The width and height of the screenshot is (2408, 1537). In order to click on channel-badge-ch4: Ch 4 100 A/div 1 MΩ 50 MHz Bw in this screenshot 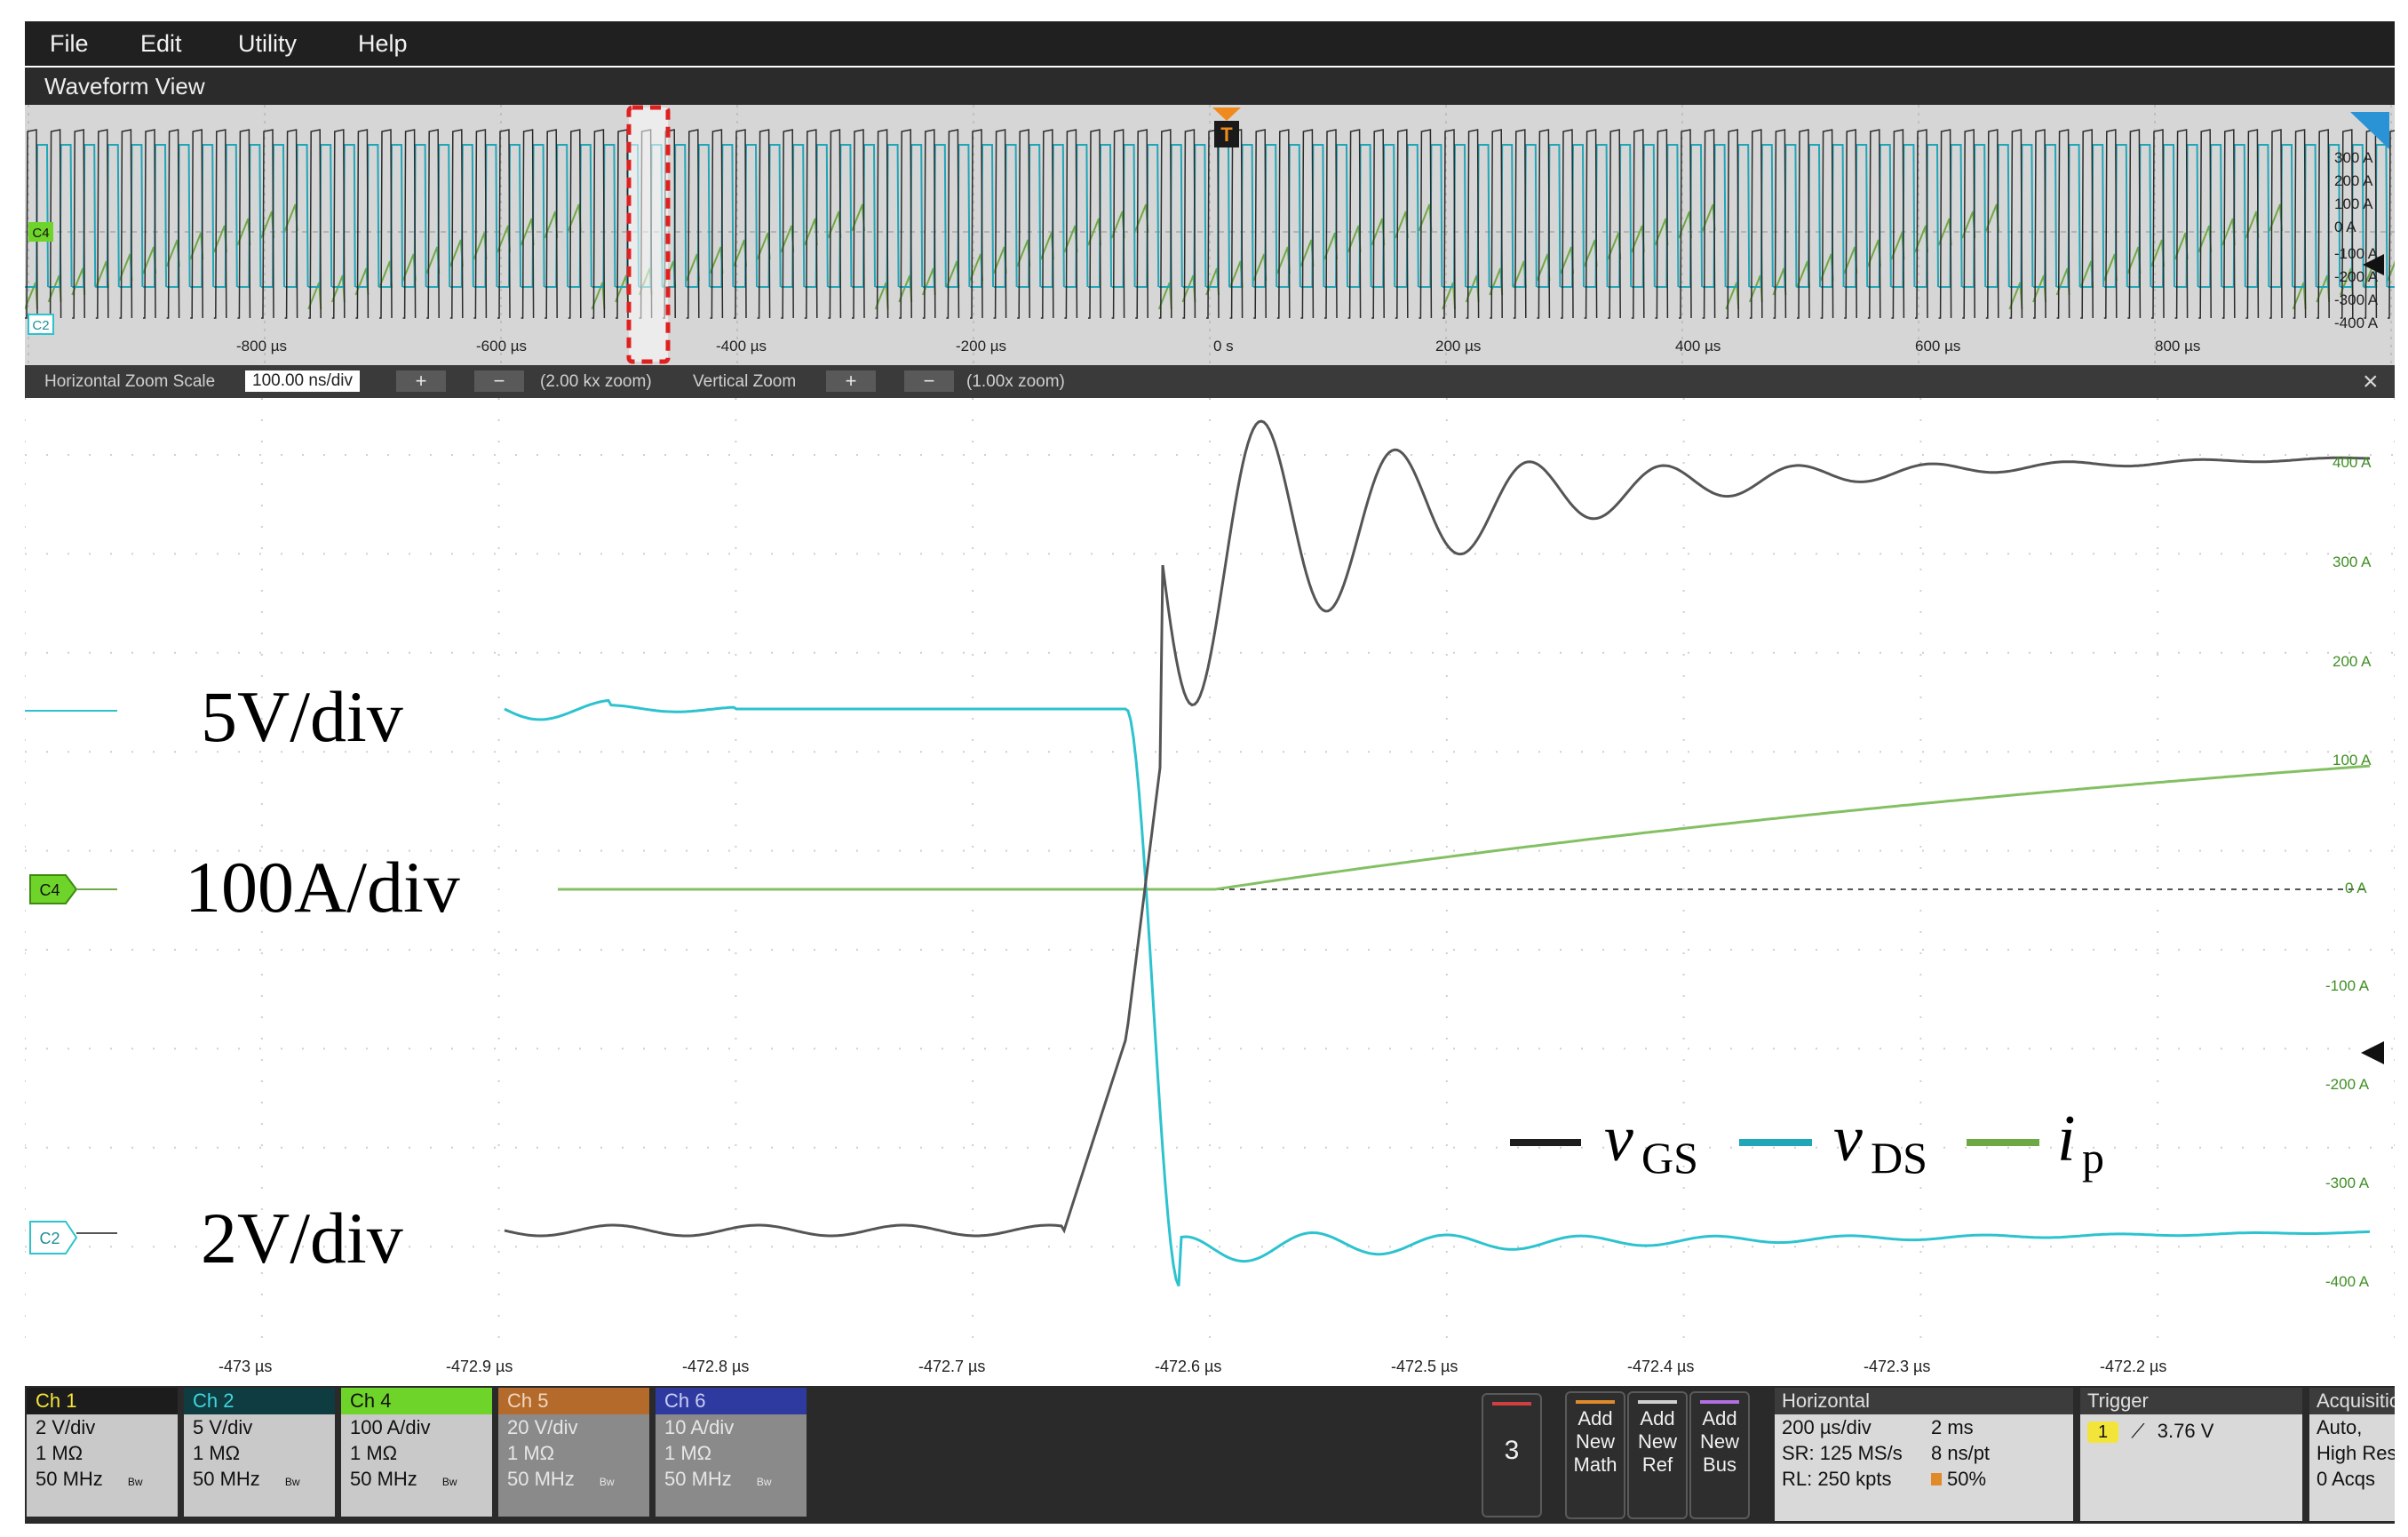, I will do `click(416, 1452)`.